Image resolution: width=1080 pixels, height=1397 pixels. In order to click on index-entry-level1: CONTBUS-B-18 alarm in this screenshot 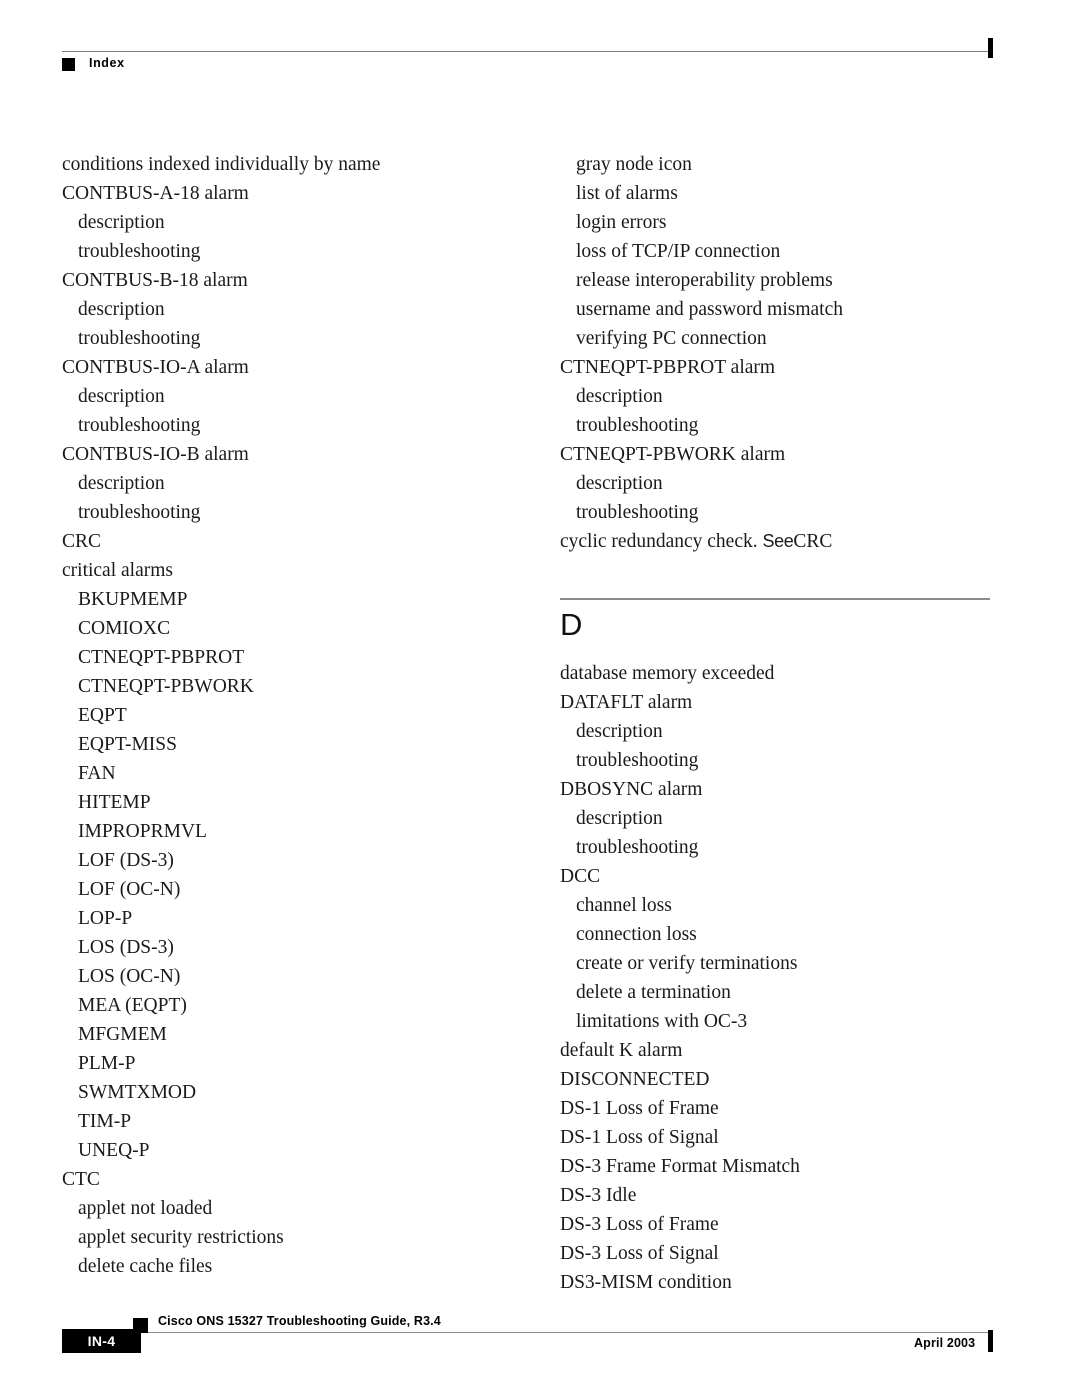, I will do `click(277, 280)`.